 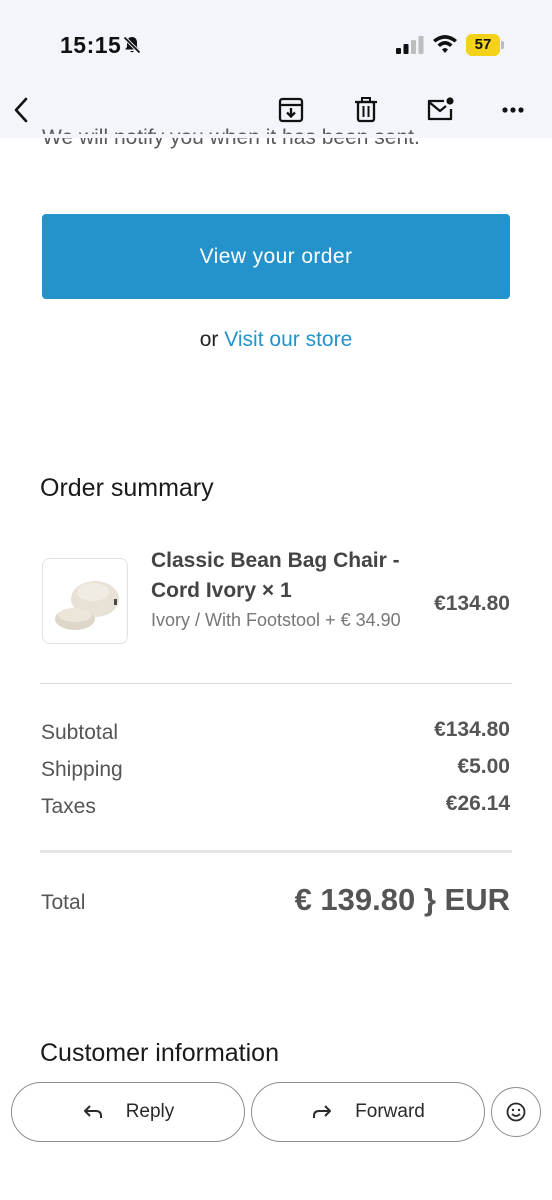 What do you see at coordinates (68, 806) in the screenshot?
I see `taxes-label: Taxes` at bounding box center [68, 806].